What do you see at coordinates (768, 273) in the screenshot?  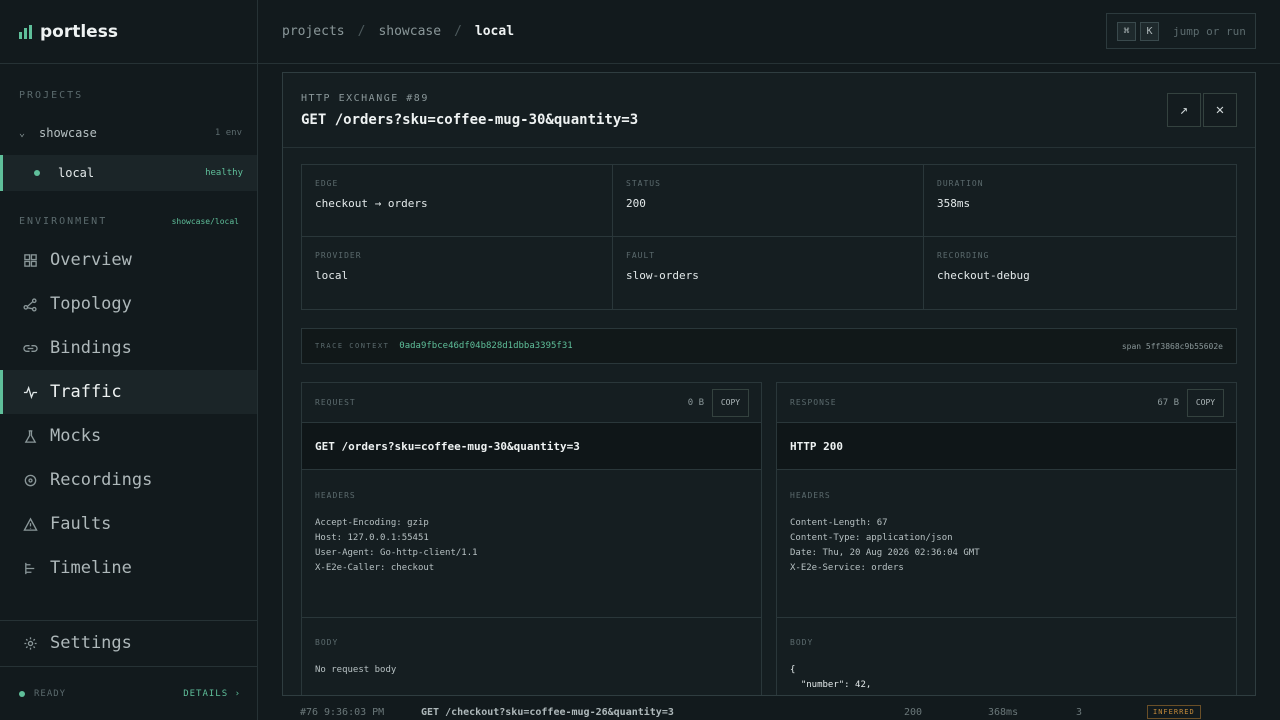 I see `field-fault: FAULT slow-orders` at bounding box center [768, 273].